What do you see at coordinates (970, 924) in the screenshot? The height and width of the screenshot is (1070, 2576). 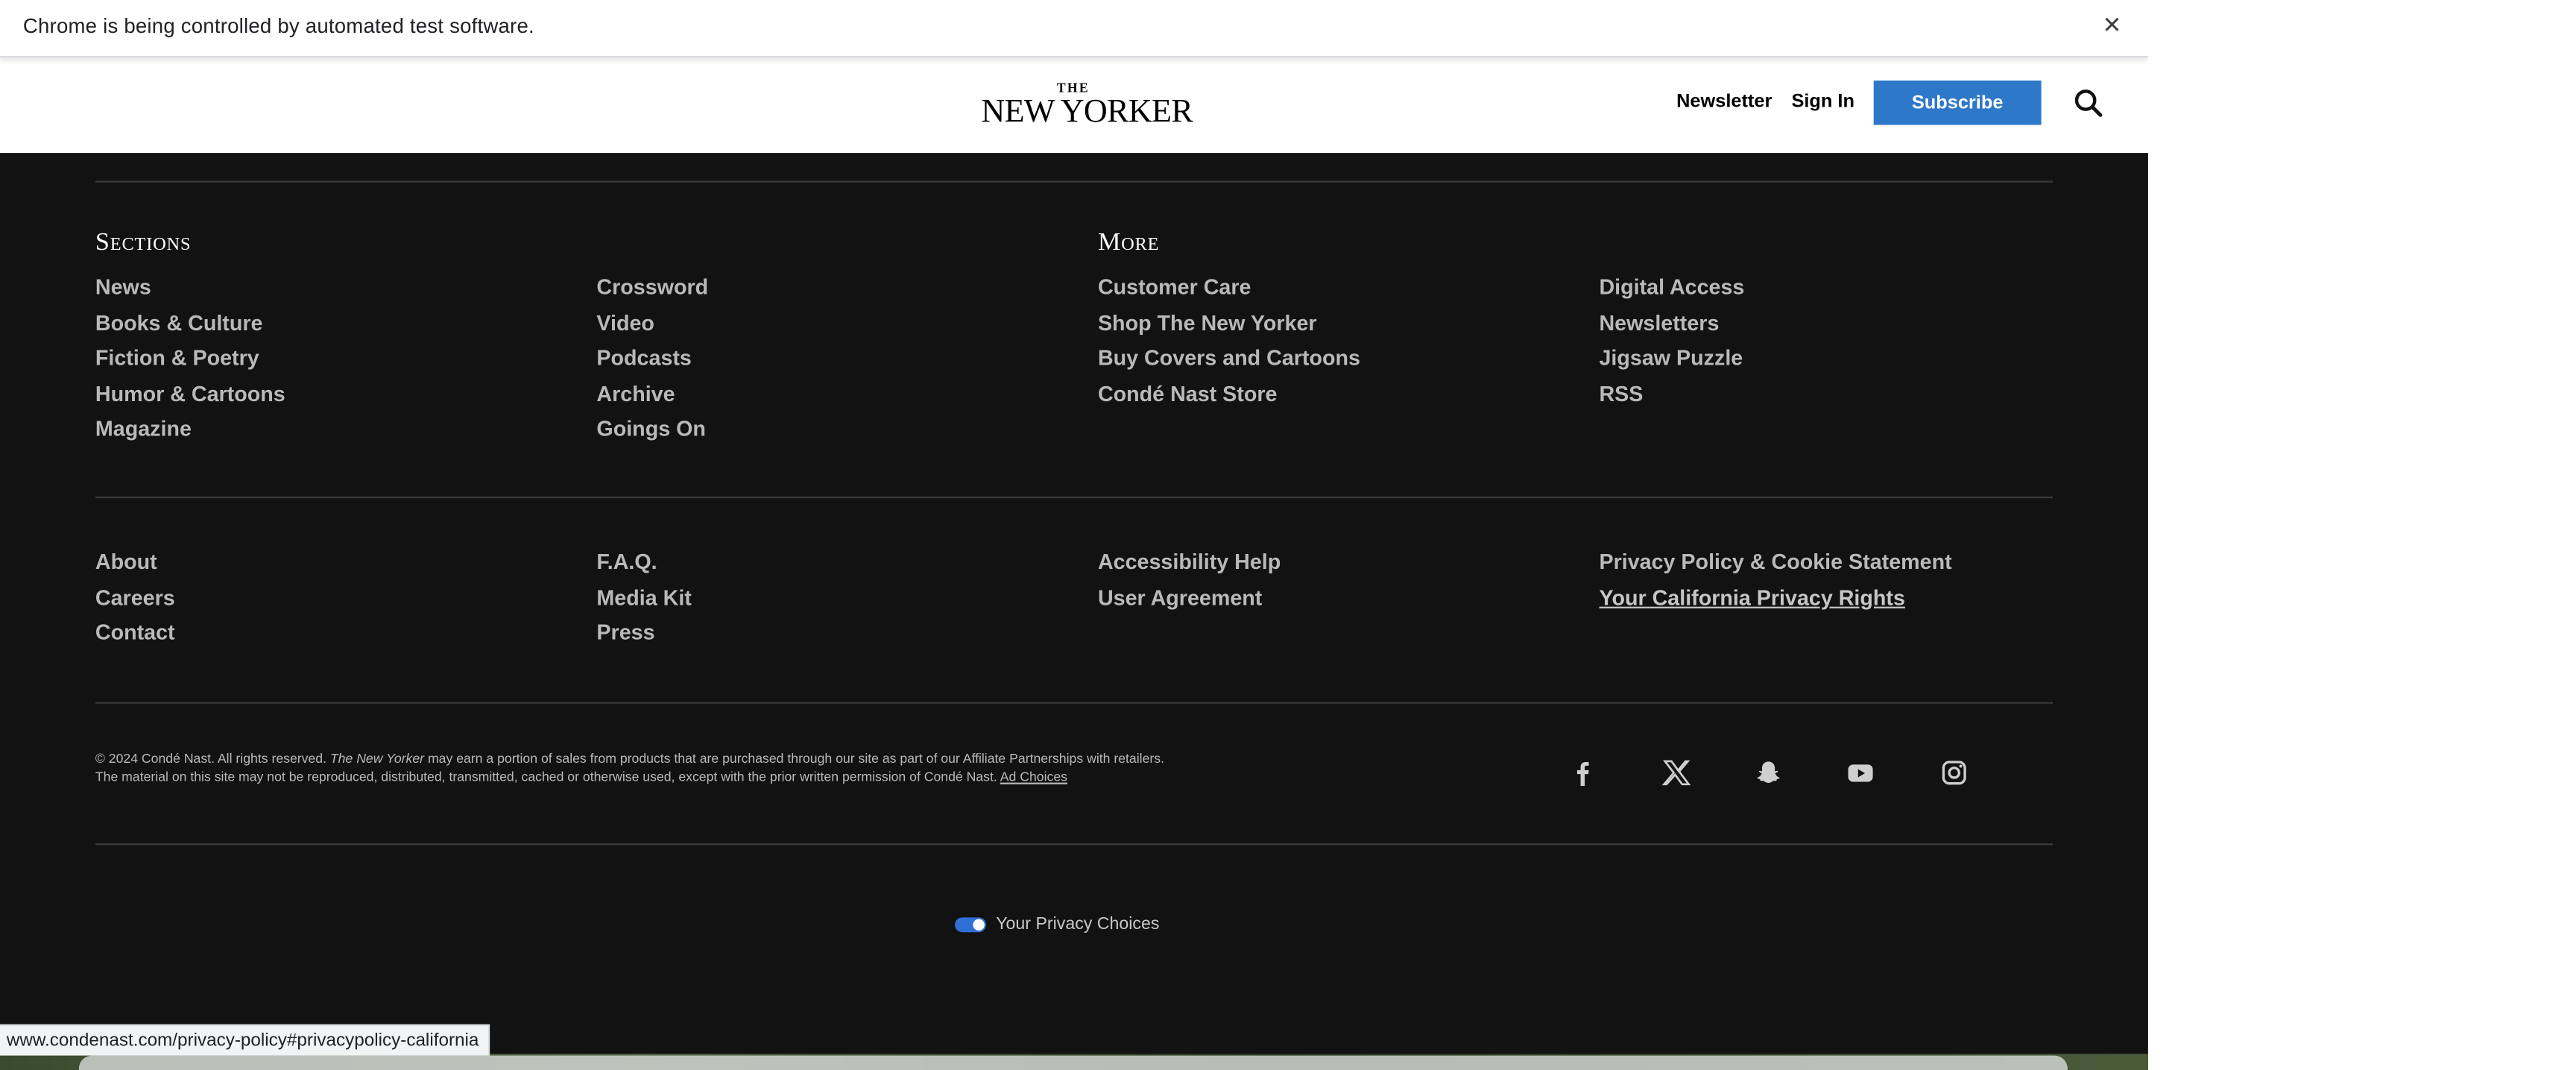 I see `privacy-toggle-icon` at bounding box center [970, 924].